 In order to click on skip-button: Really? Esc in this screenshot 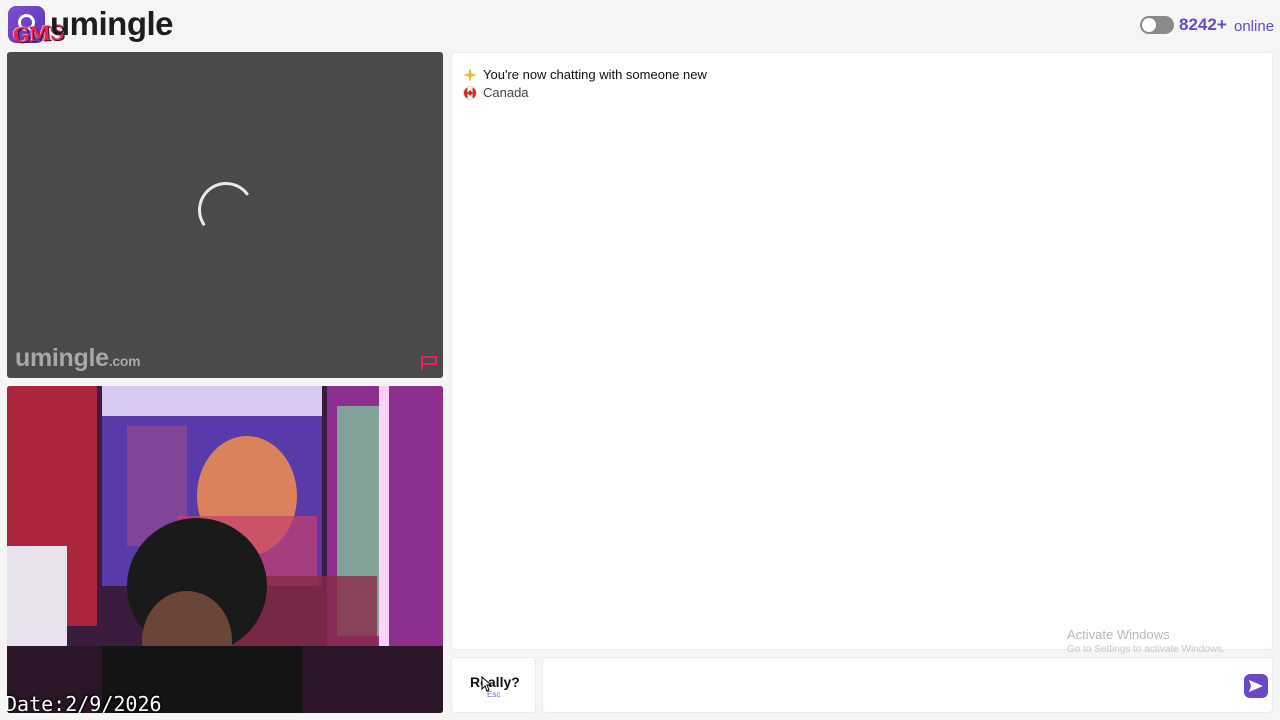, I will do `click(493, 685)`.